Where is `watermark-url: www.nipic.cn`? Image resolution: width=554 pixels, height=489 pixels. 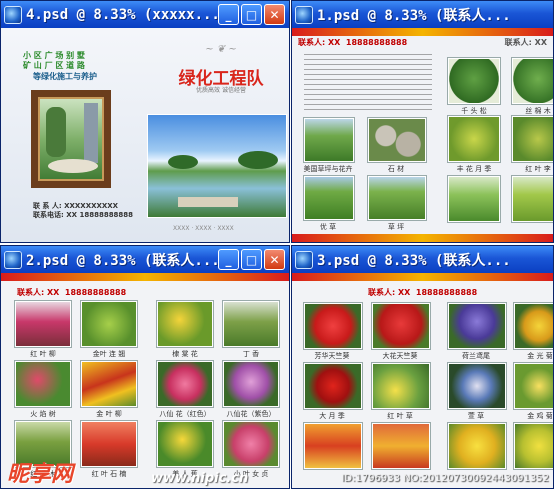 watermark-url: www.nipic.cn is located at coordinates (200, 478).